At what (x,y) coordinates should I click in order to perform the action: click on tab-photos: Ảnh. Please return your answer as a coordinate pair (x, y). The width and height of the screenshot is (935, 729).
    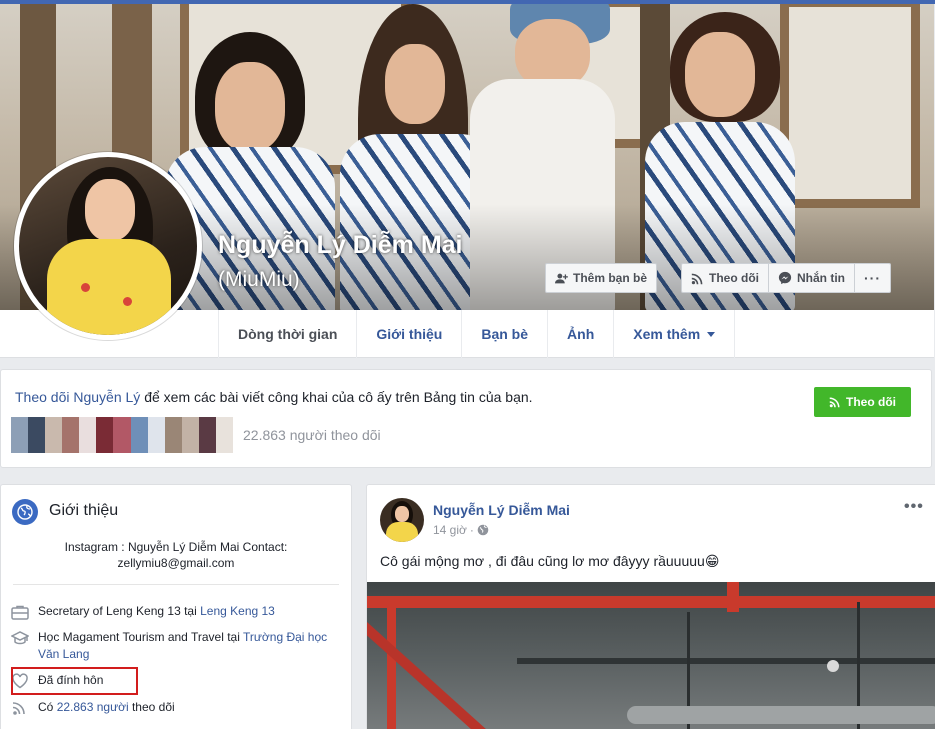
    Looking at the image, I should click on (580, 334).